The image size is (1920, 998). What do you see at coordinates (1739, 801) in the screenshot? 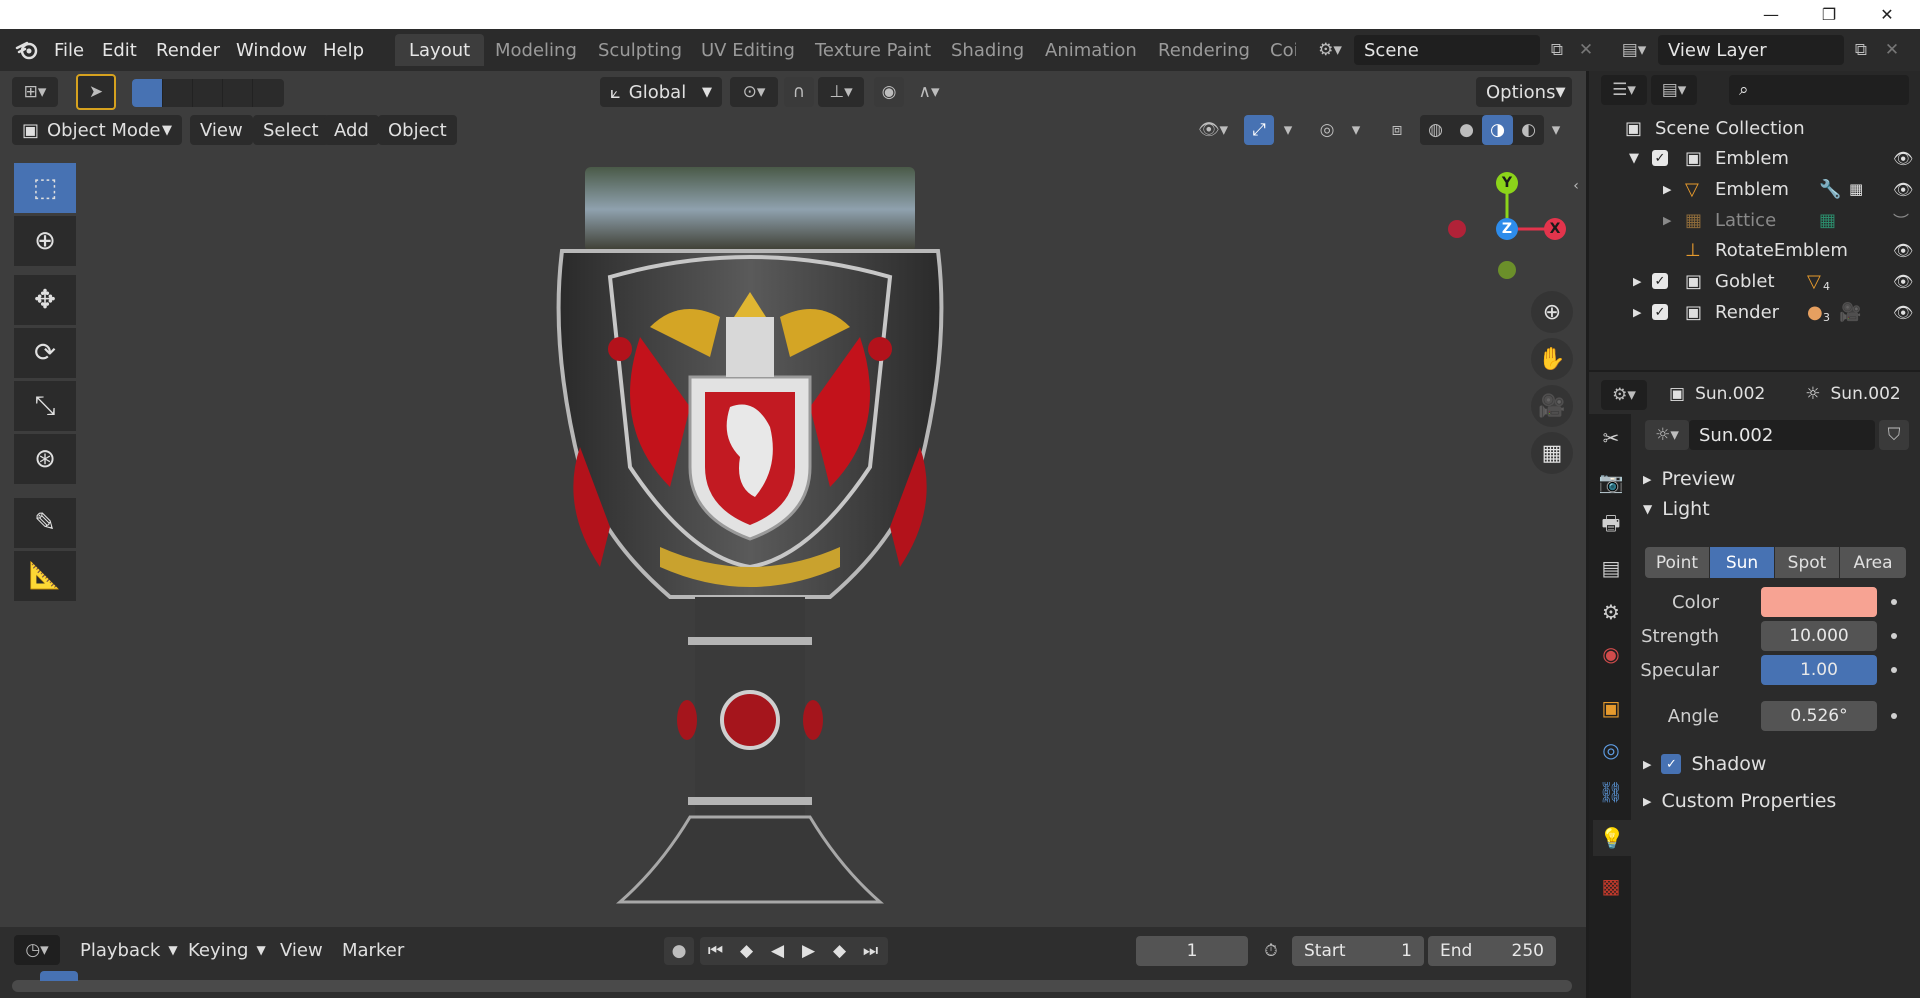
I see `panel-custom-properties-header: ▶ Custom Properties` at bounding box center [1739, 801].